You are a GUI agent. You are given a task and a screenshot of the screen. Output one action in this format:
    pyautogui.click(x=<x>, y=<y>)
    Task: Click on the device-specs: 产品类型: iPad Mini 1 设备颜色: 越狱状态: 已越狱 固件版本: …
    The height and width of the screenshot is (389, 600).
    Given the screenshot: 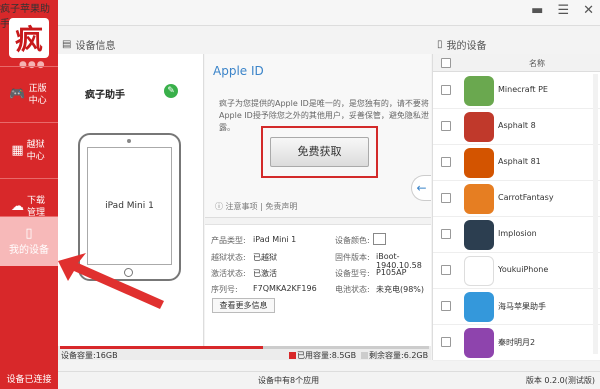 What is the action you would take?
    pyautogui.click(x=318, y=285)
    